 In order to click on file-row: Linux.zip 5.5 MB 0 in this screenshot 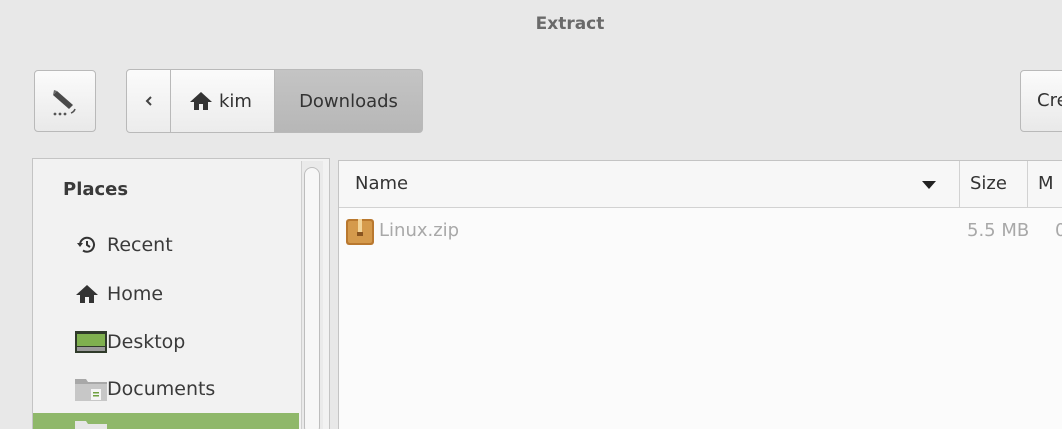, I will do `click(700, 231)`.